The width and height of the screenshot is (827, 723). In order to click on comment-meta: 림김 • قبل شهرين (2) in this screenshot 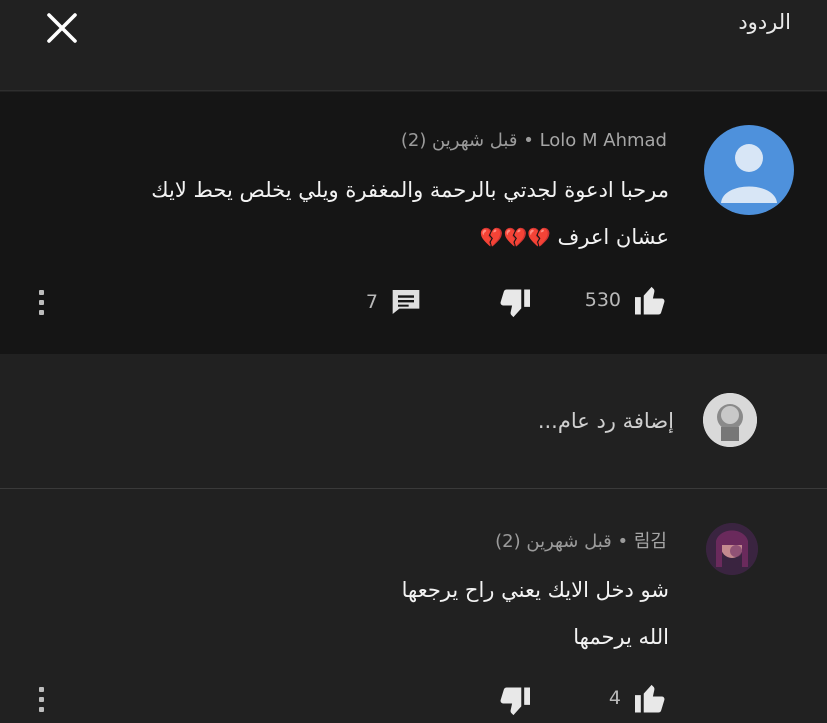, I will do `click(581, 540)`.